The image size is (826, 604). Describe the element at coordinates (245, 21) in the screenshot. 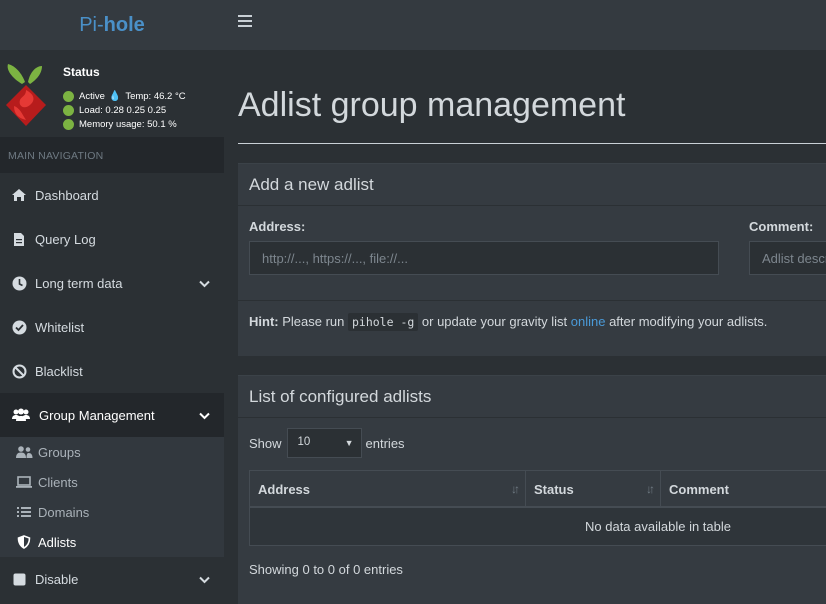

I see `menu-toggle-icon` at that location.